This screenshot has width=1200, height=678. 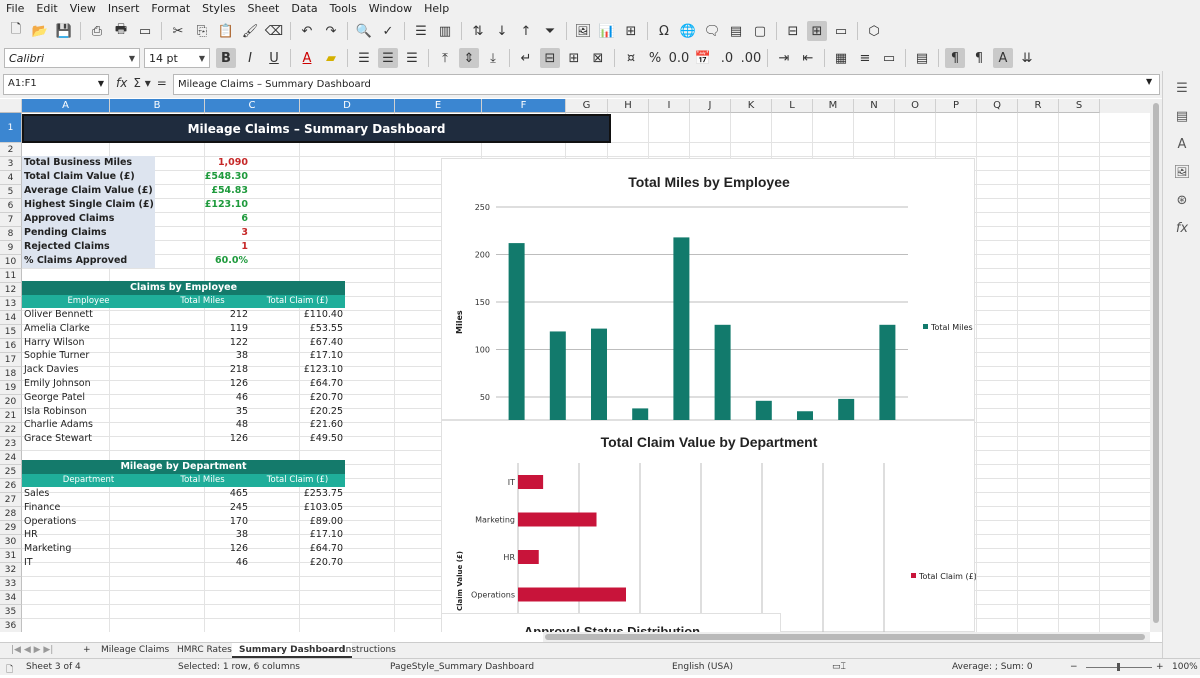 I want to click on column-header: M, so click(x=833, y=106).